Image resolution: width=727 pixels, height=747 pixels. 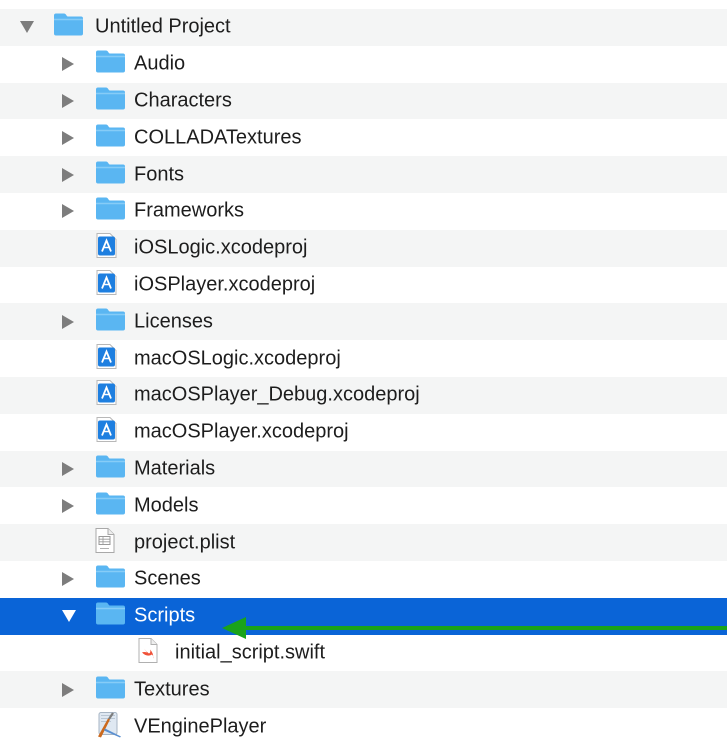 What do you see at coordinates (363, 211) in the screenshot?
I see `tree-row-frameworks: Frameworks` at bounding box center [363, 211].